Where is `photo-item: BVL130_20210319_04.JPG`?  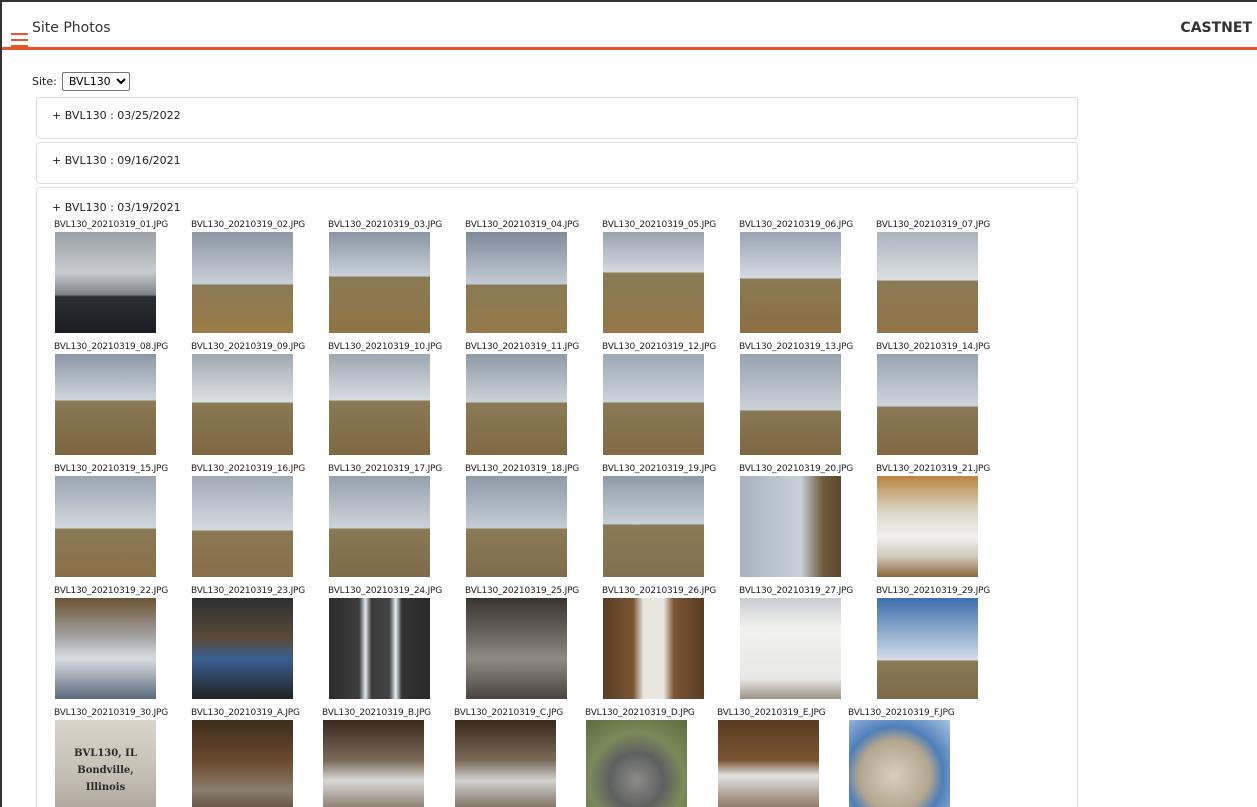
photo-item: BVL130_20210319_04.JPG is located at coordinates (535, 276).